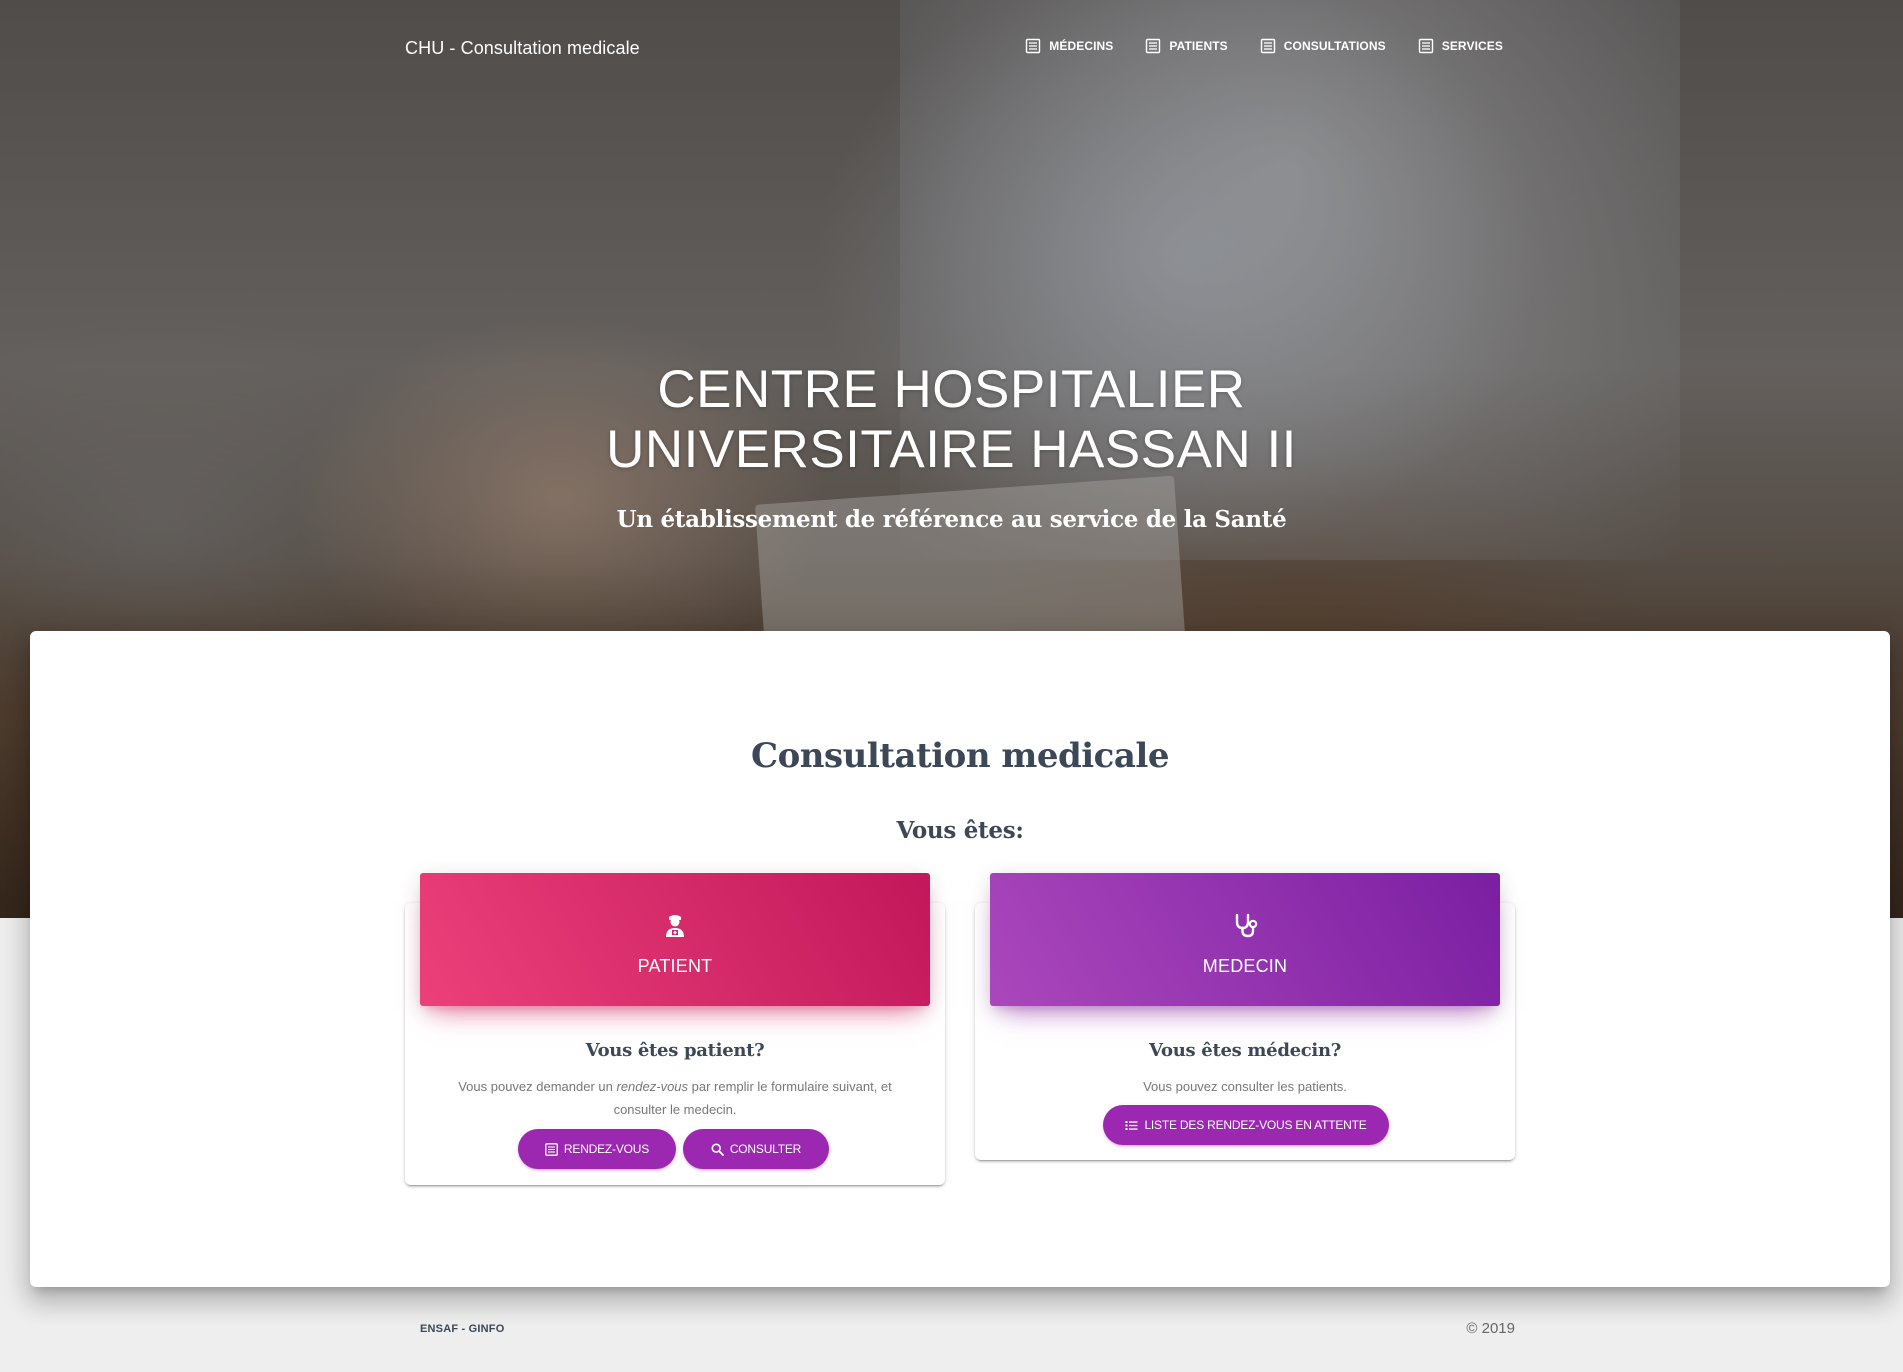  I want to click on consulter-button: CONSULTER, so click(756, 1149).